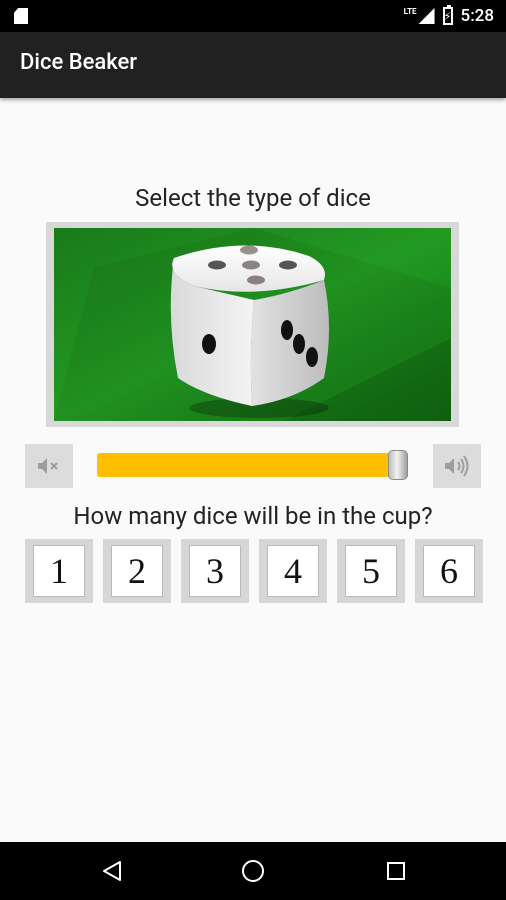 The image size is (506, 900). I want to click on signal-icon, so click(426, 16).